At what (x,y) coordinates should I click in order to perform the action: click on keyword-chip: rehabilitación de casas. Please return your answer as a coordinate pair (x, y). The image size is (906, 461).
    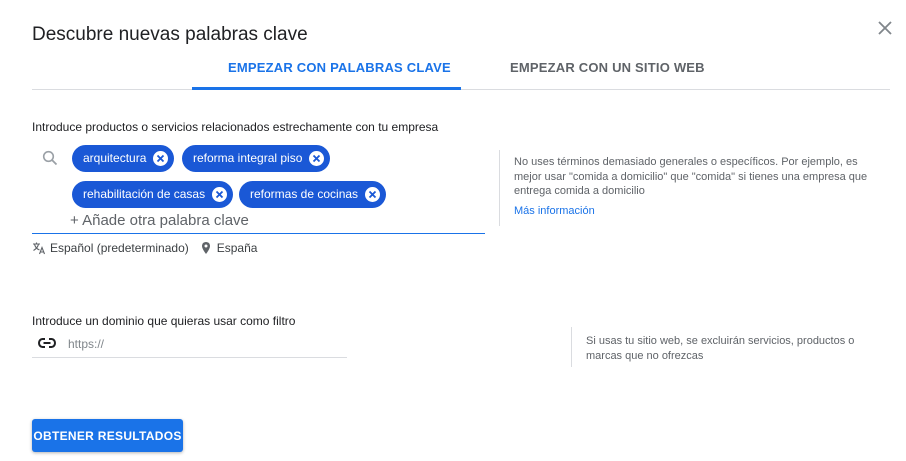
    Looking at the image, I should click on (153, 194).